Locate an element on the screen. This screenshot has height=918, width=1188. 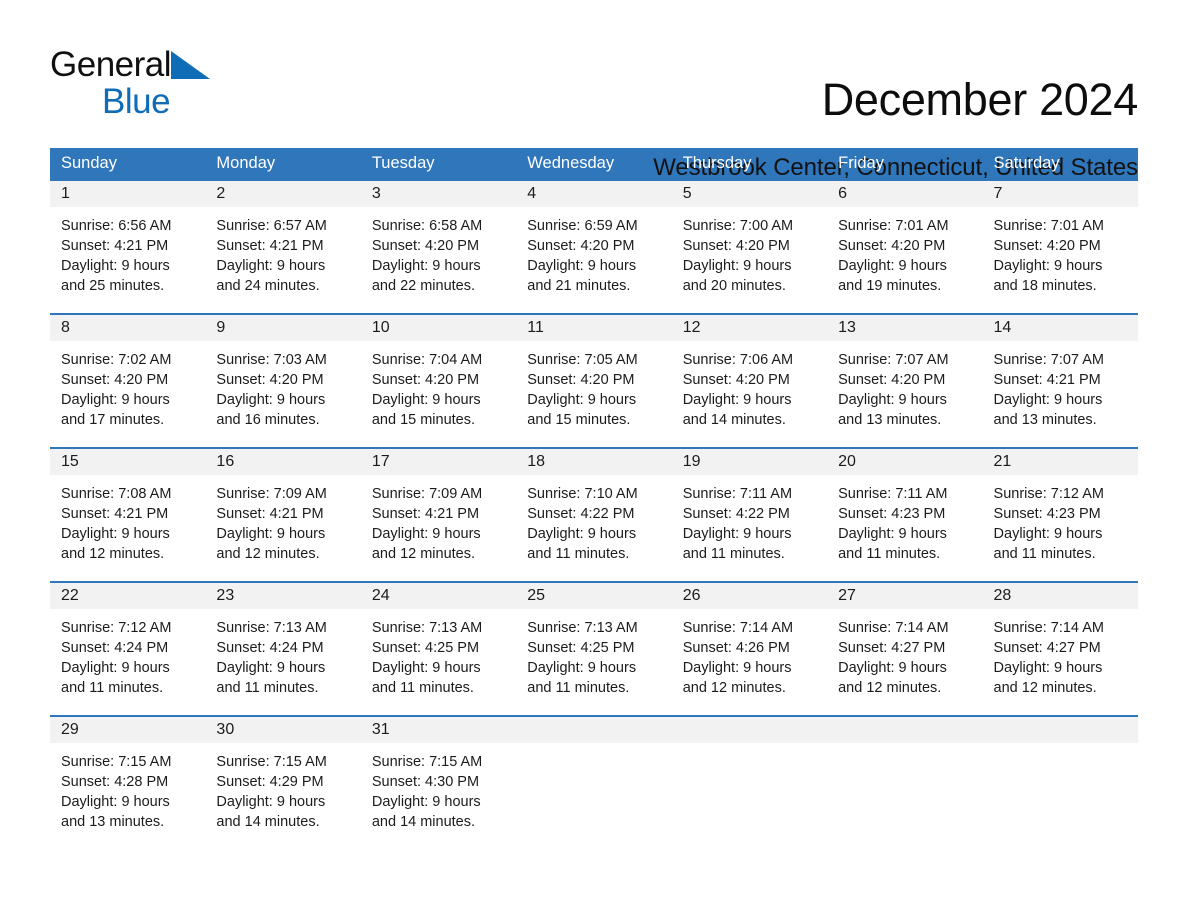
sunset-text: Sunset: 4:24 PM is located at coordinates (270, 648).